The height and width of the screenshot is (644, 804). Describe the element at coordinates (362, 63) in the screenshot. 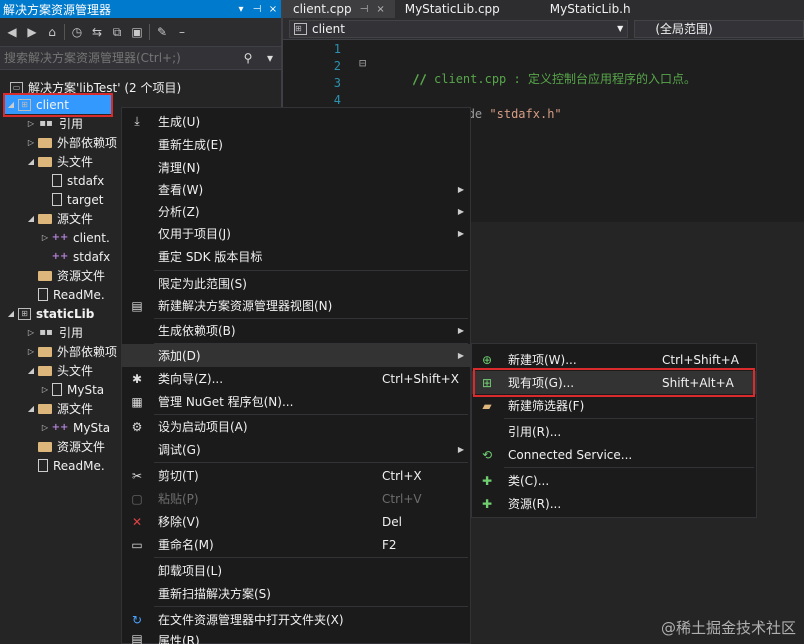

I see `collapse-icon: ⊟` at that location.